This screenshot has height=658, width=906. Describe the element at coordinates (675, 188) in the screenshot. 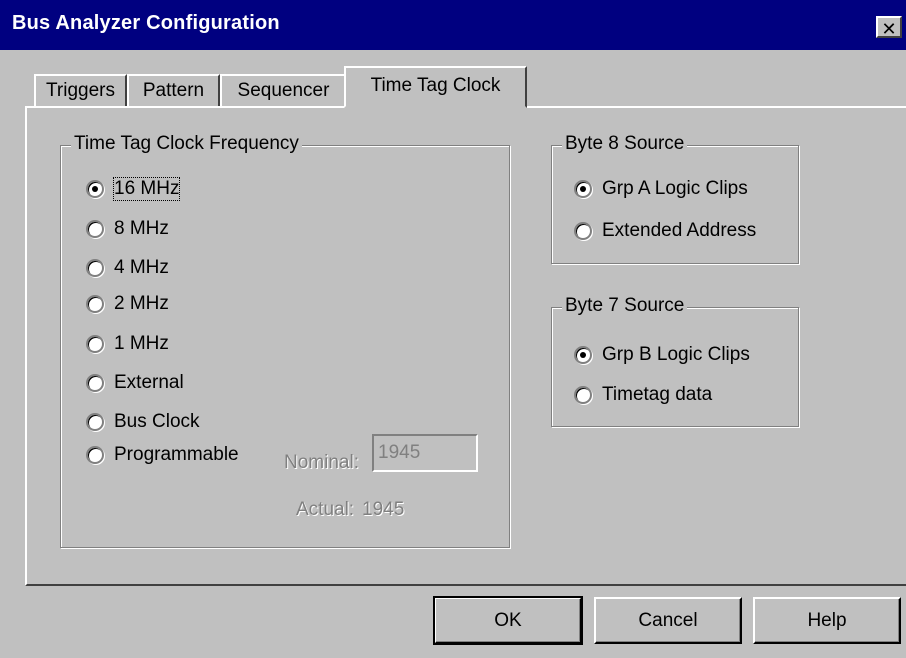

I see `radio-label: Grp A Logic Clips` at that location.